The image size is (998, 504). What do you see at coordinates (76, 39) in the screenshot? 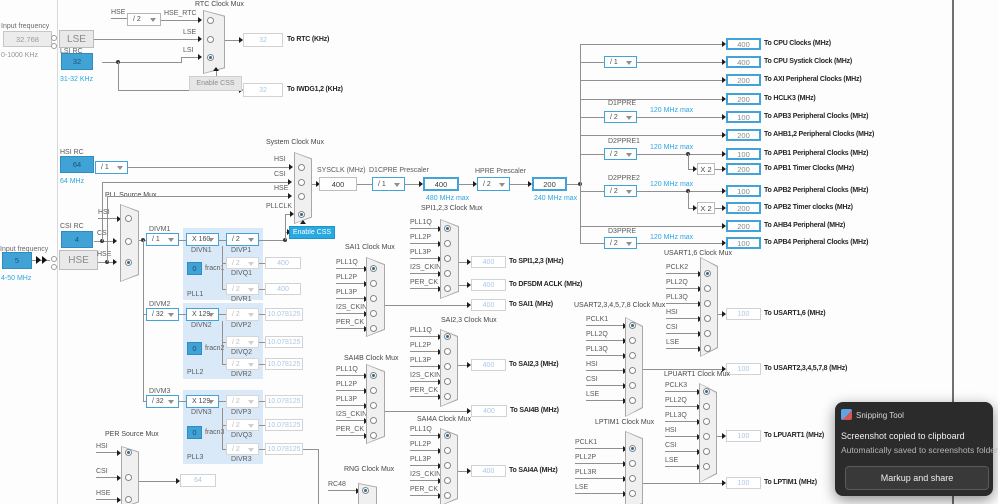
I see `lse-source-box: LSE` at bounding box center [76, 39].